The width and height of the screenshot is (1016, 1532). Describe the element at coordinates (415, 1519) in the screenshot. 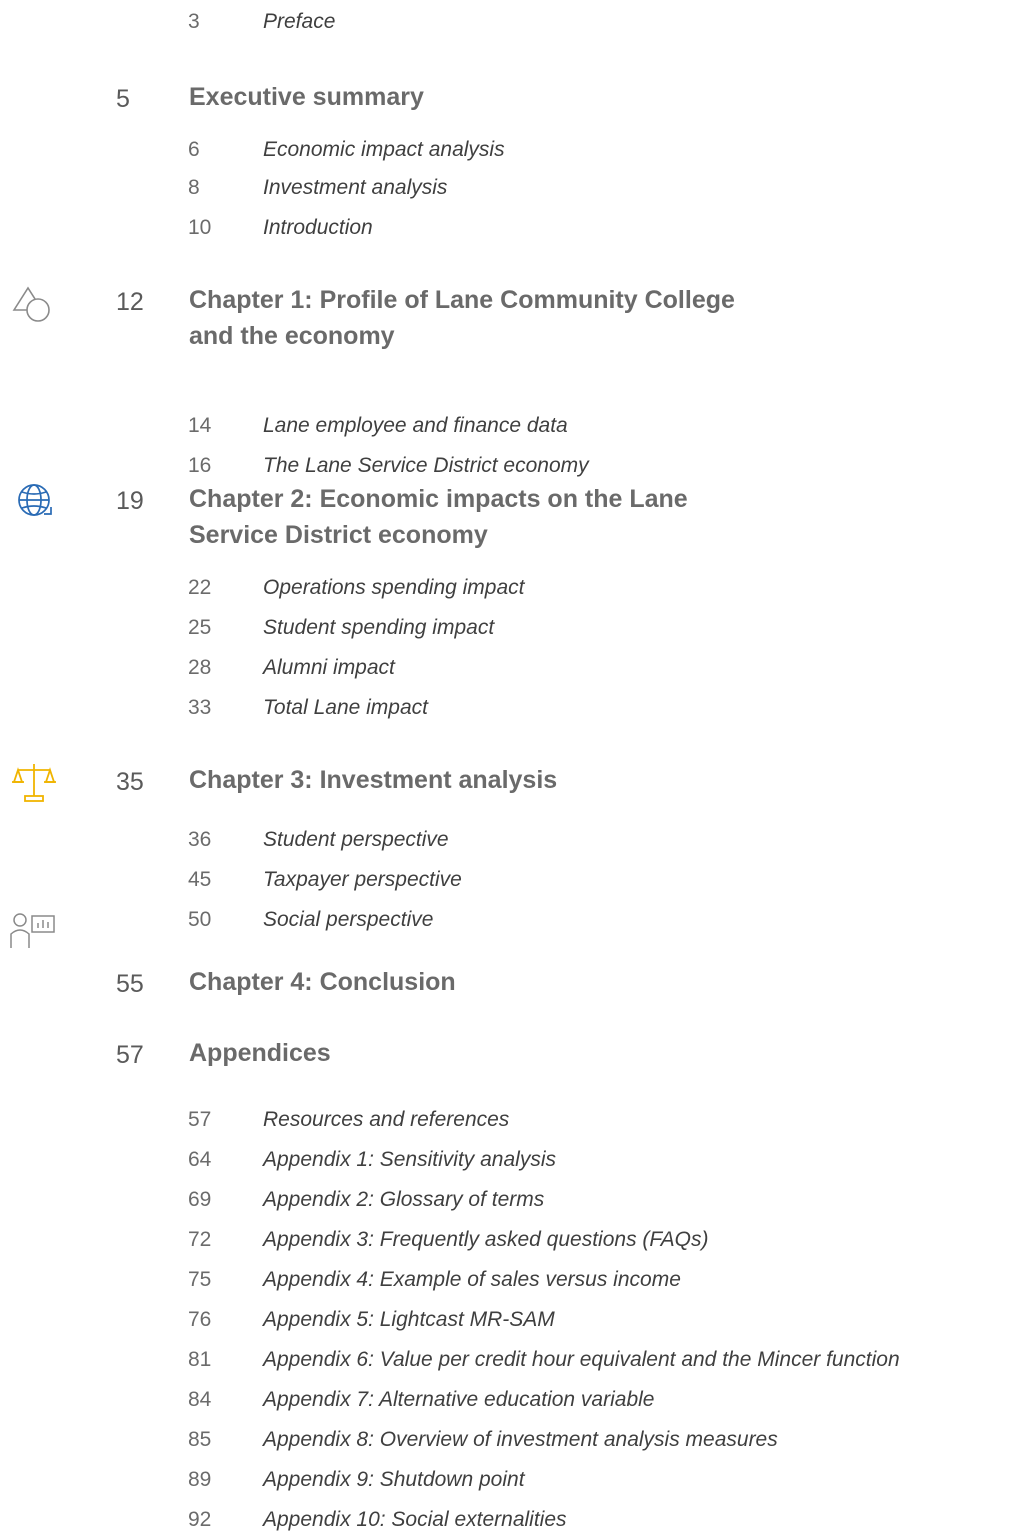

I see `toc-title: Appendix 10: Social externalities` at that location.